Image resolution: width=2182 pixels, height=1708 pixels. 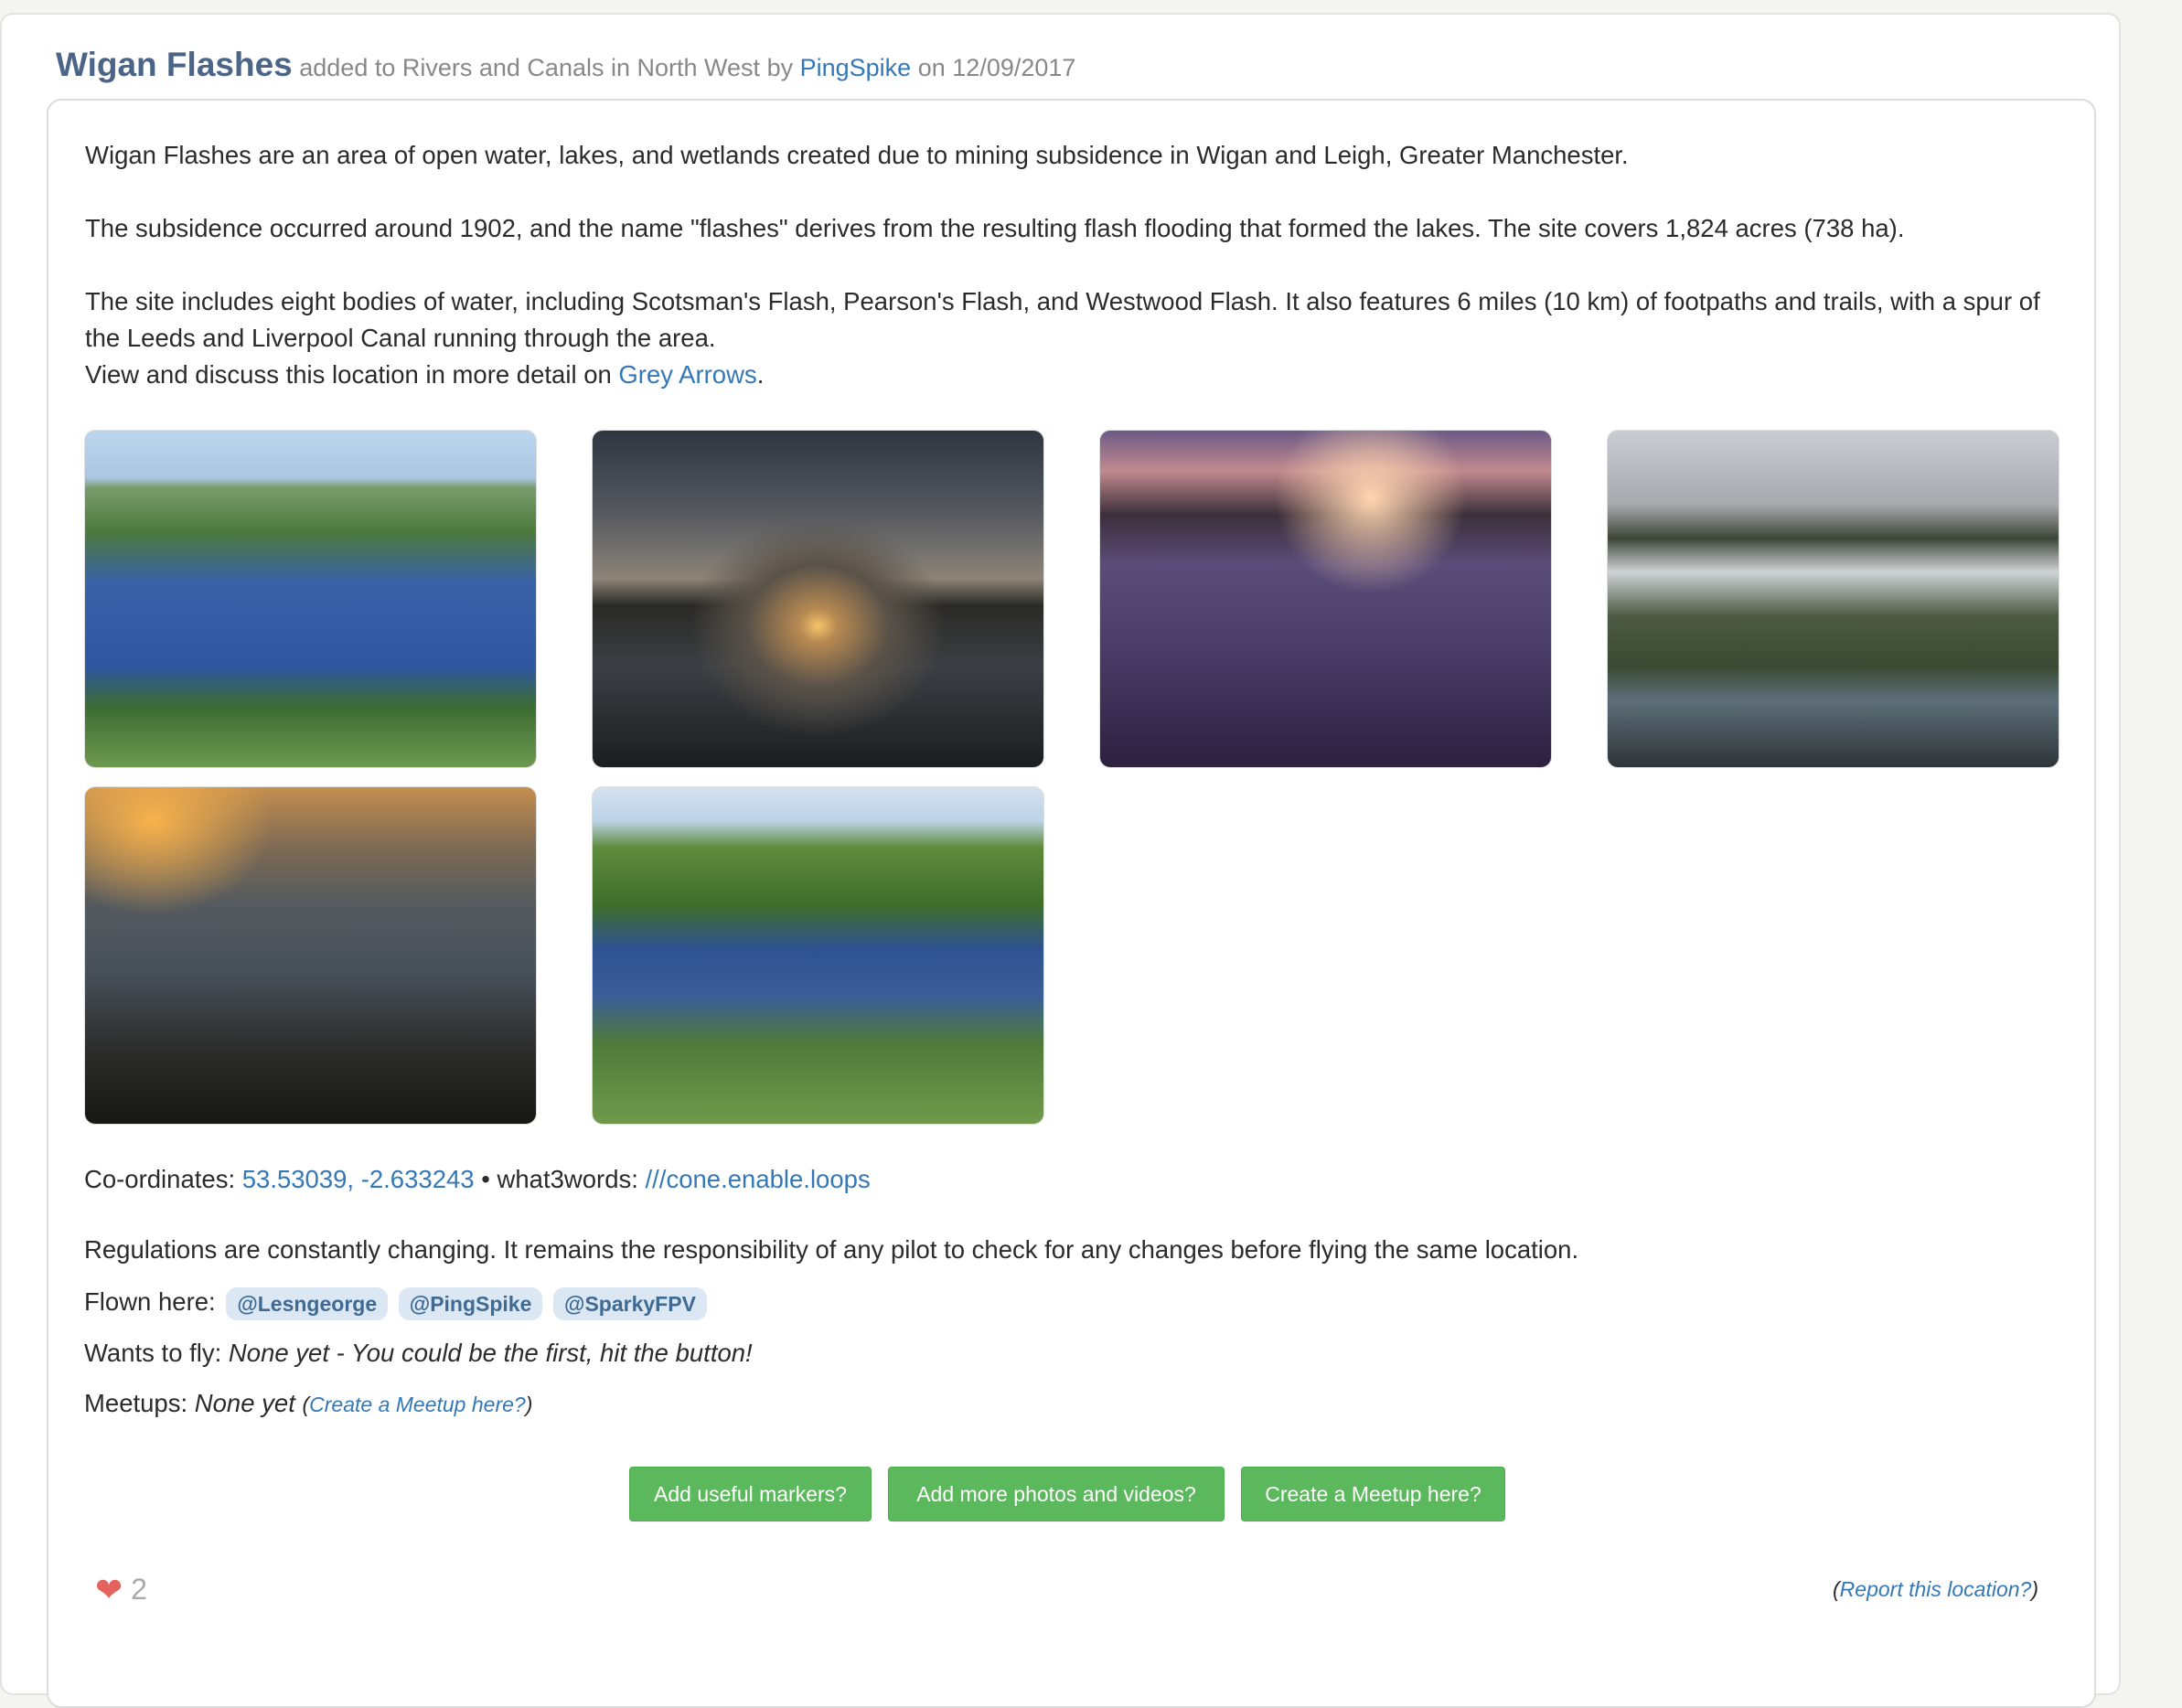 I want to click on report-location-link: Report this location?, so click(x=1936, y=1589).